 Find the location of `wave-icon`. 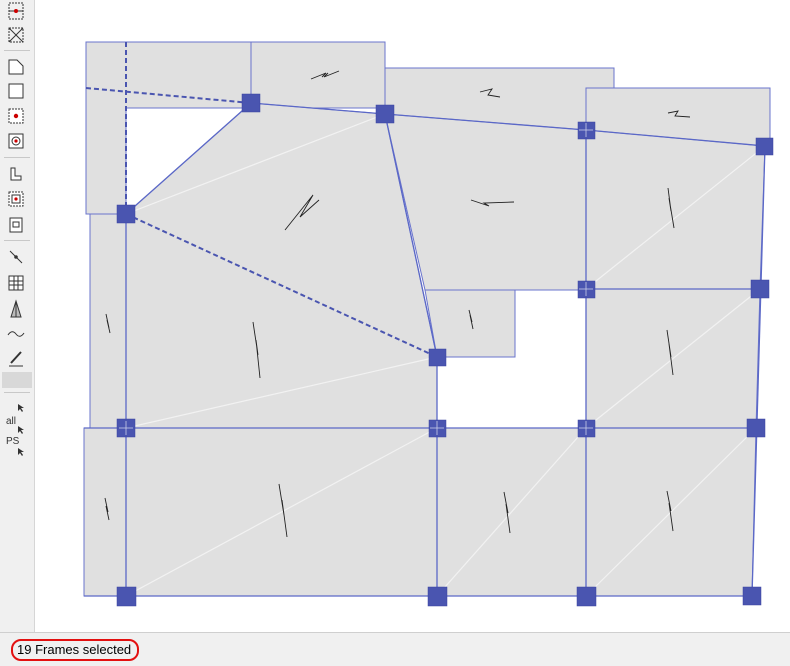

wave-icon is located at coordinates (16, 333).